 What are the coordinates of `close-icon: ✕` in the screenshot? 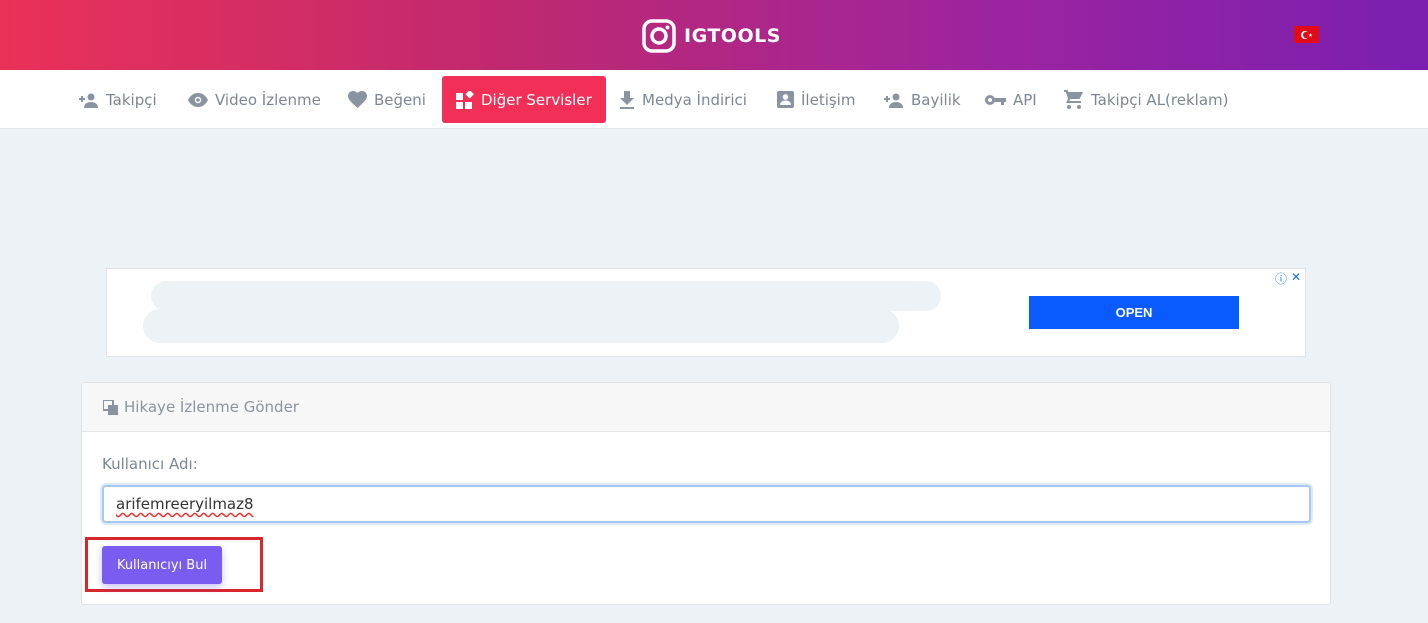 It's located at (1296, 278).